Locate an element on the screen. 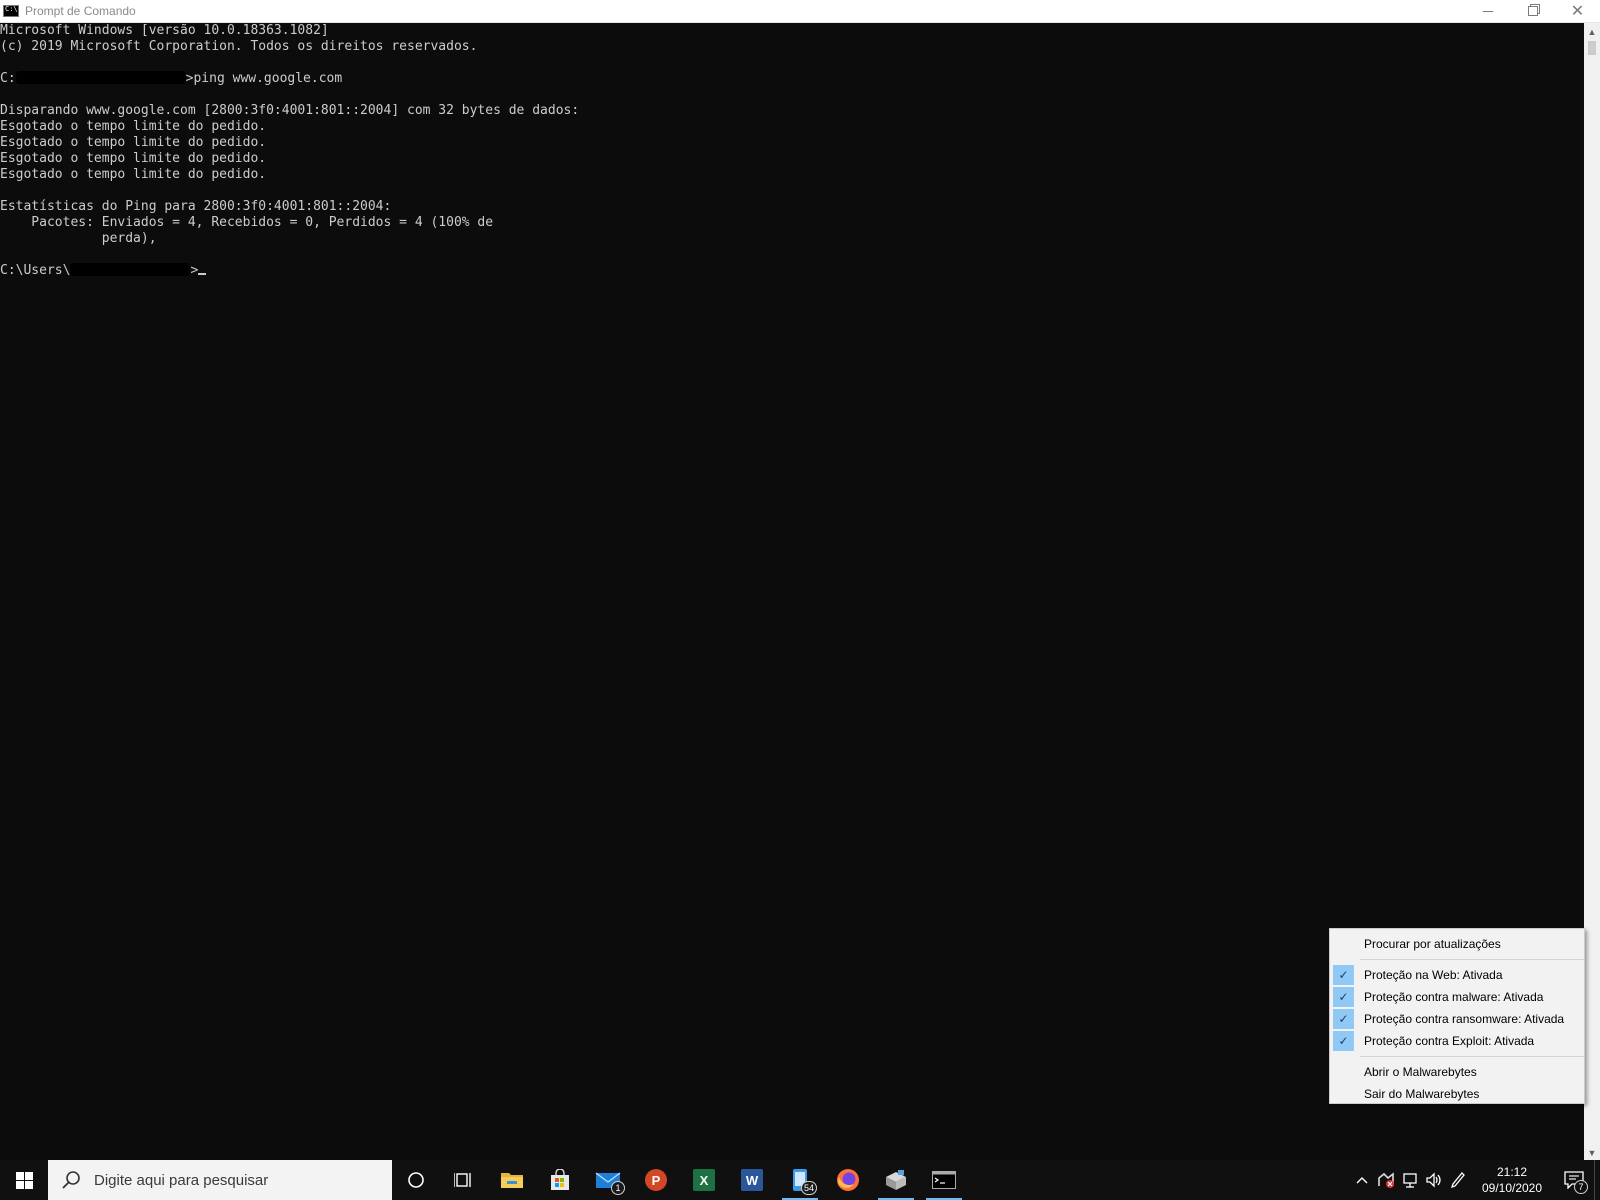 Image resolution: width=1600 pixels, height=1200 pixels. word-icon: W is located at coordinates (752, 1180).